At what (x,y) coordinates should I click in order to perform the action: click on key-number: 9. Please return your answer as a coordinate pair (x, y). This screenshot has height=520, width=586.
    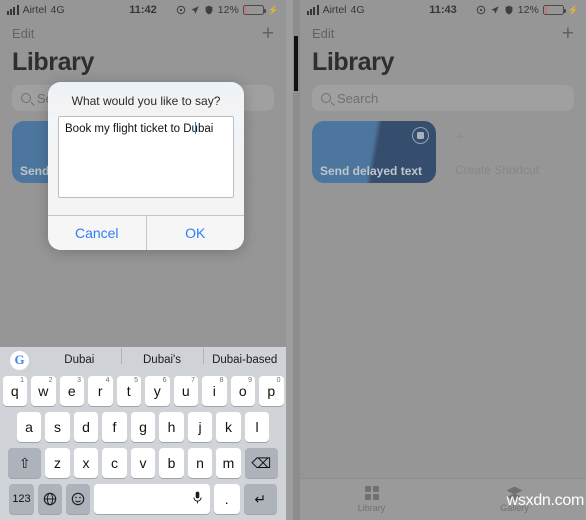
    Looking at the image, I should click on (250, 380).